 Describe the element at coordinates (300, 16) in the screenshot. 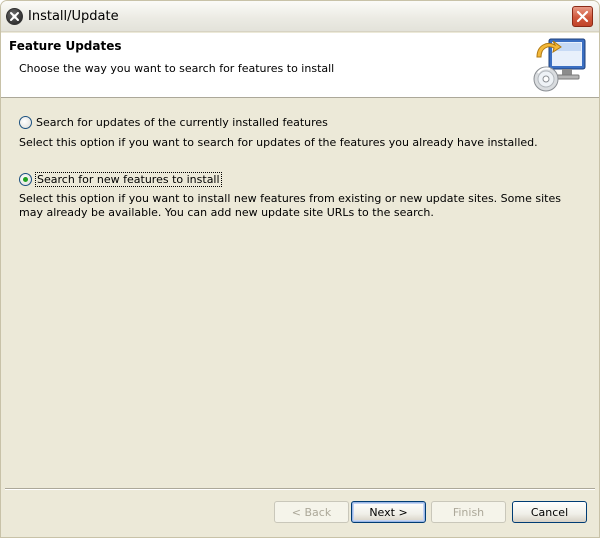

I see `title-bar: Install/Update` at that location.